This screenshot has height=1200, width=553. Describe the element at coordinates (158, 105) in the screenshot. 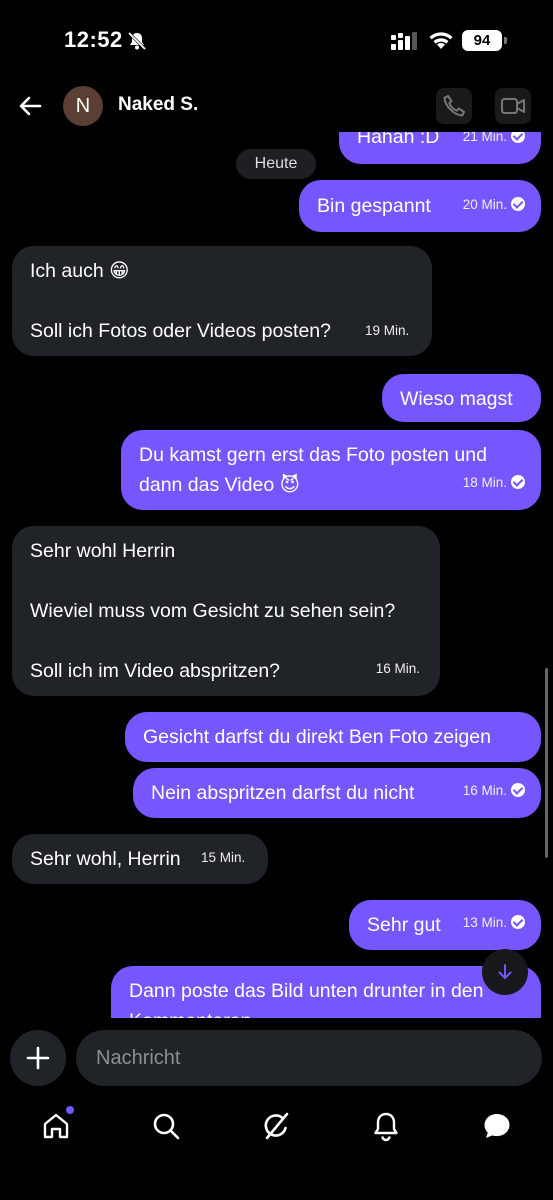

I see `contact-name: Naked S.` at that location.